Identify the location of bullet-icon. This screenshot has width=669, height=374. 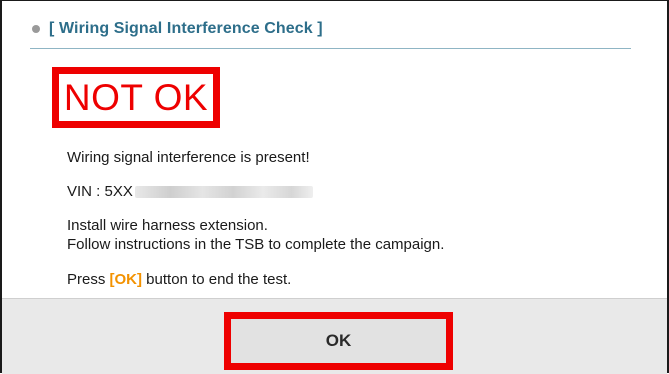
(36, 29).